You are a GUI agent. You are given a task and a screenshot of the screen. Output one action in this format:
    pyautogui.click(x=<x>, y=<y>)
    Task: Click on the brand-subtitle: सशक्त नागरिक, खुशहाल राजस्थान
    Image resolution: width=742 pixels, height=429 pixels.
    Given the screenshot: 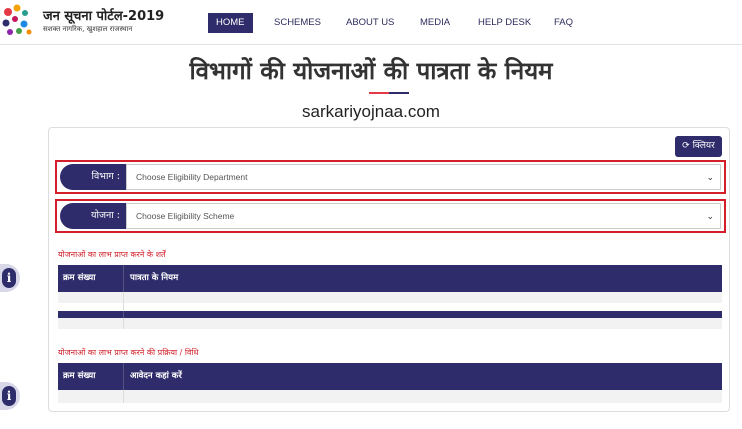 What is the action you would take?
    pyautogui.click(x=88, y=29)
    